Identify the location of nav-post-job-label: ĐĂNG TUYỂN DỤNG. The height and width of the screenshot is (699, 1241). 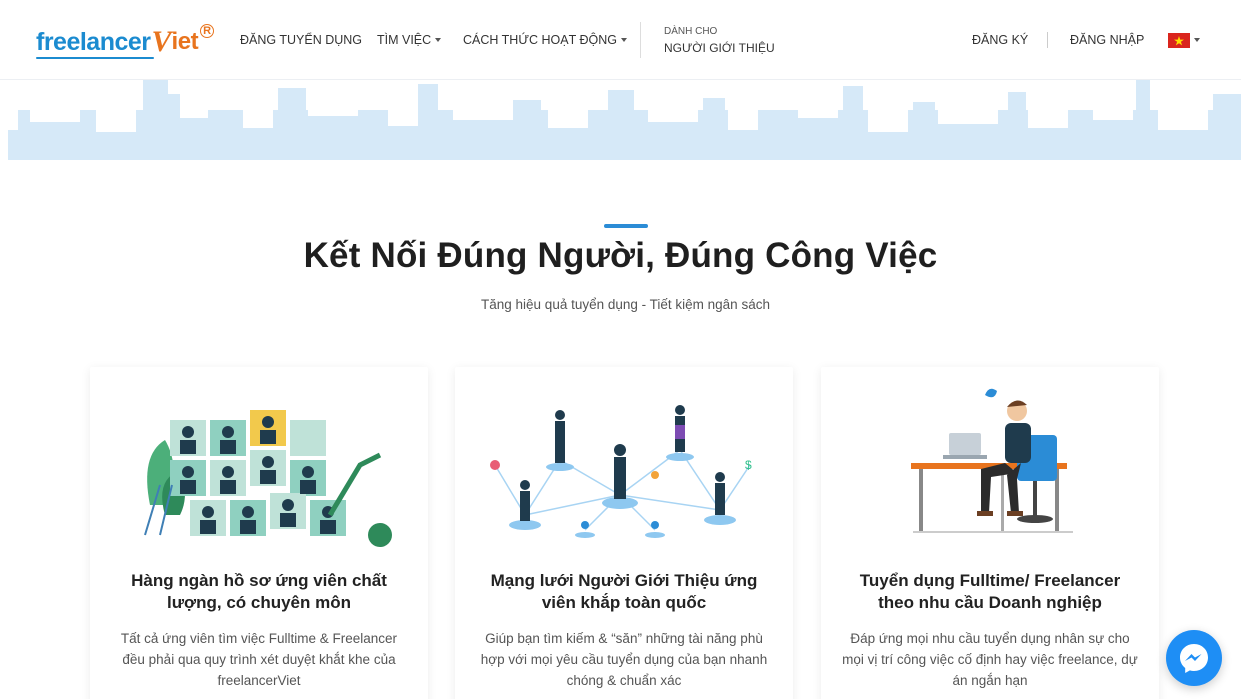
(301, 40).